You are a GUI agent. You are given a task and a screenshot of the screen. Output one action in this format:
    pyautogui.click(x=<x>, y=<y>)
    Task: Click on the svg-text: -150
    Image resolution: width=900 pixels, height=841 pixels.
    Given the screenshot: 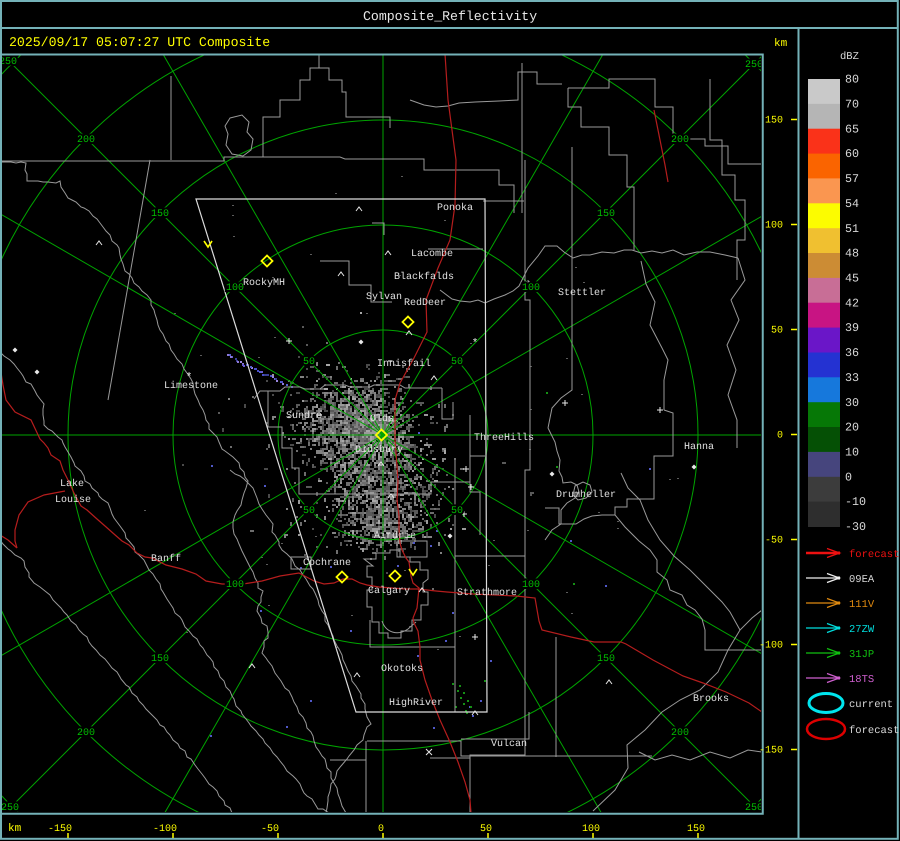 What is the action you would take?
    pyautogui.click(x=771, y=750)
    